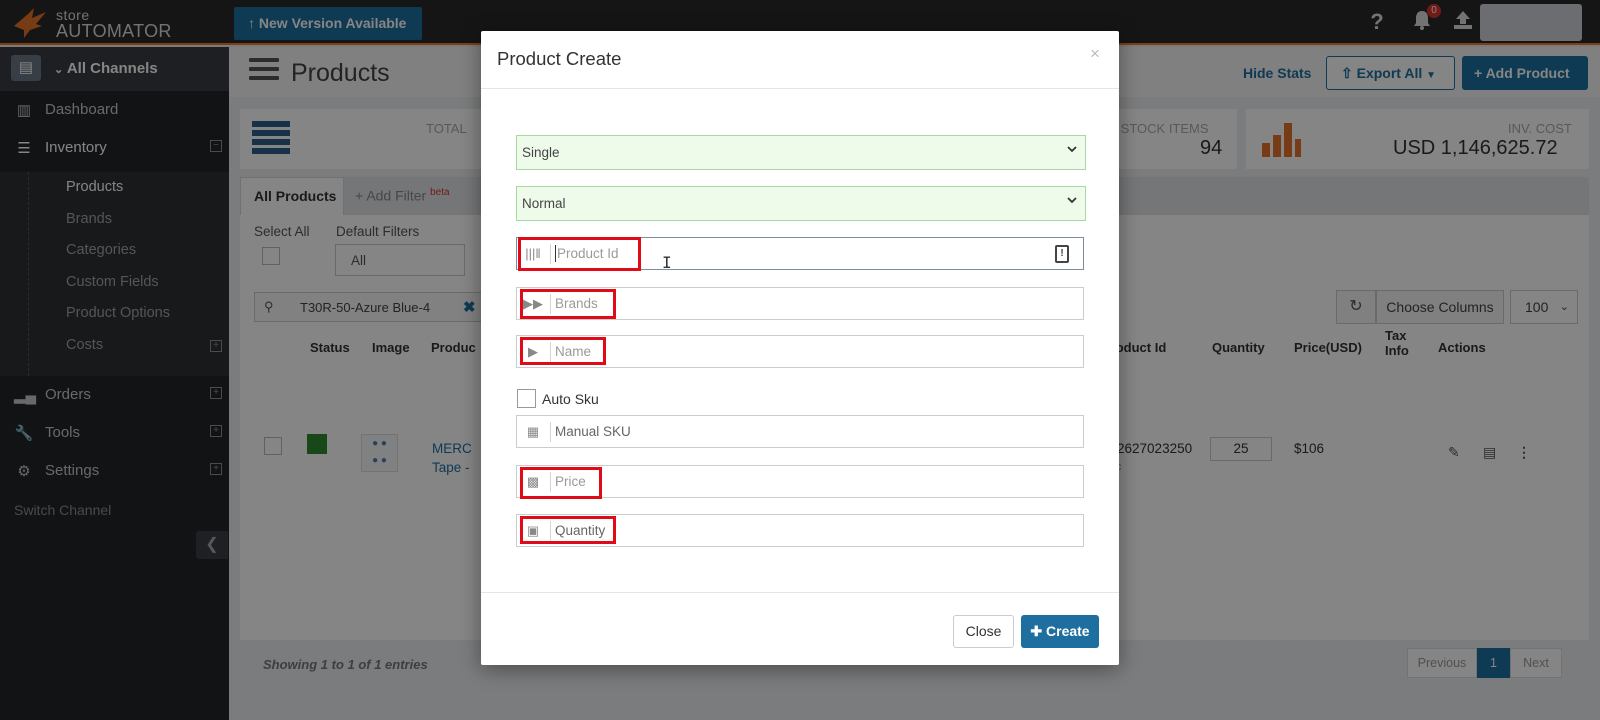 This screenshot has width=1600, height=720. I want to click on modal-title: Product Create, so click(559, 58).